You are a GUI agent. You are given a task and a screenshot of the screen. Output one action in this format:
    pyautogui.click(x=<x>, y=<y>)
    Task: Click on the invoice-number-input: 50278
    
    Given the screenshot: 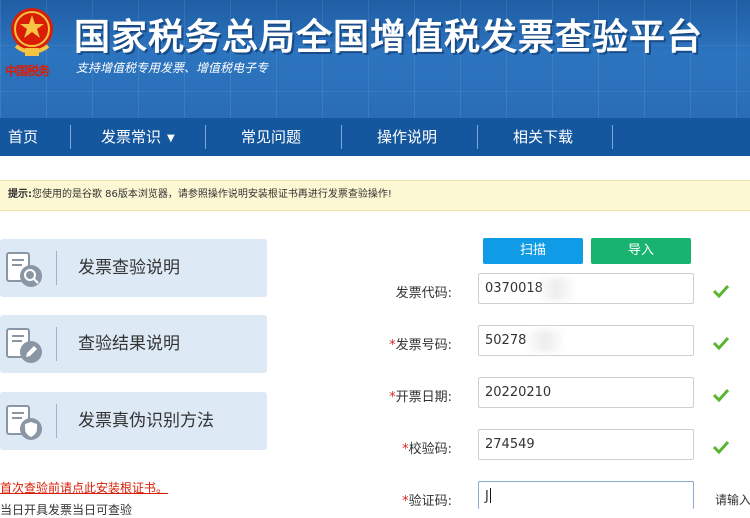 What is the action you would take?
    pyautogui.click(x=586, y=340)
    